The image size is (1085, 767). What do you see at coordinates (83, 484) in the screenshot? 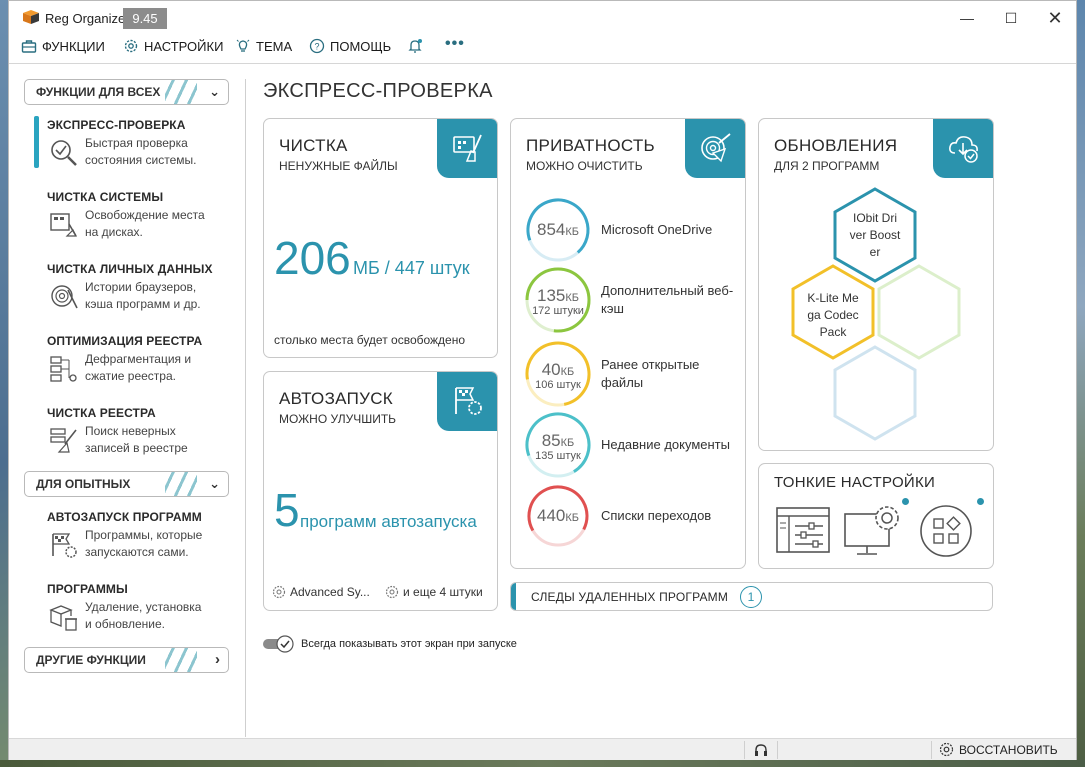
I see `group-header-label: ДЛЯ ОПЫТНЫХ` at bounding box center [83, 484].